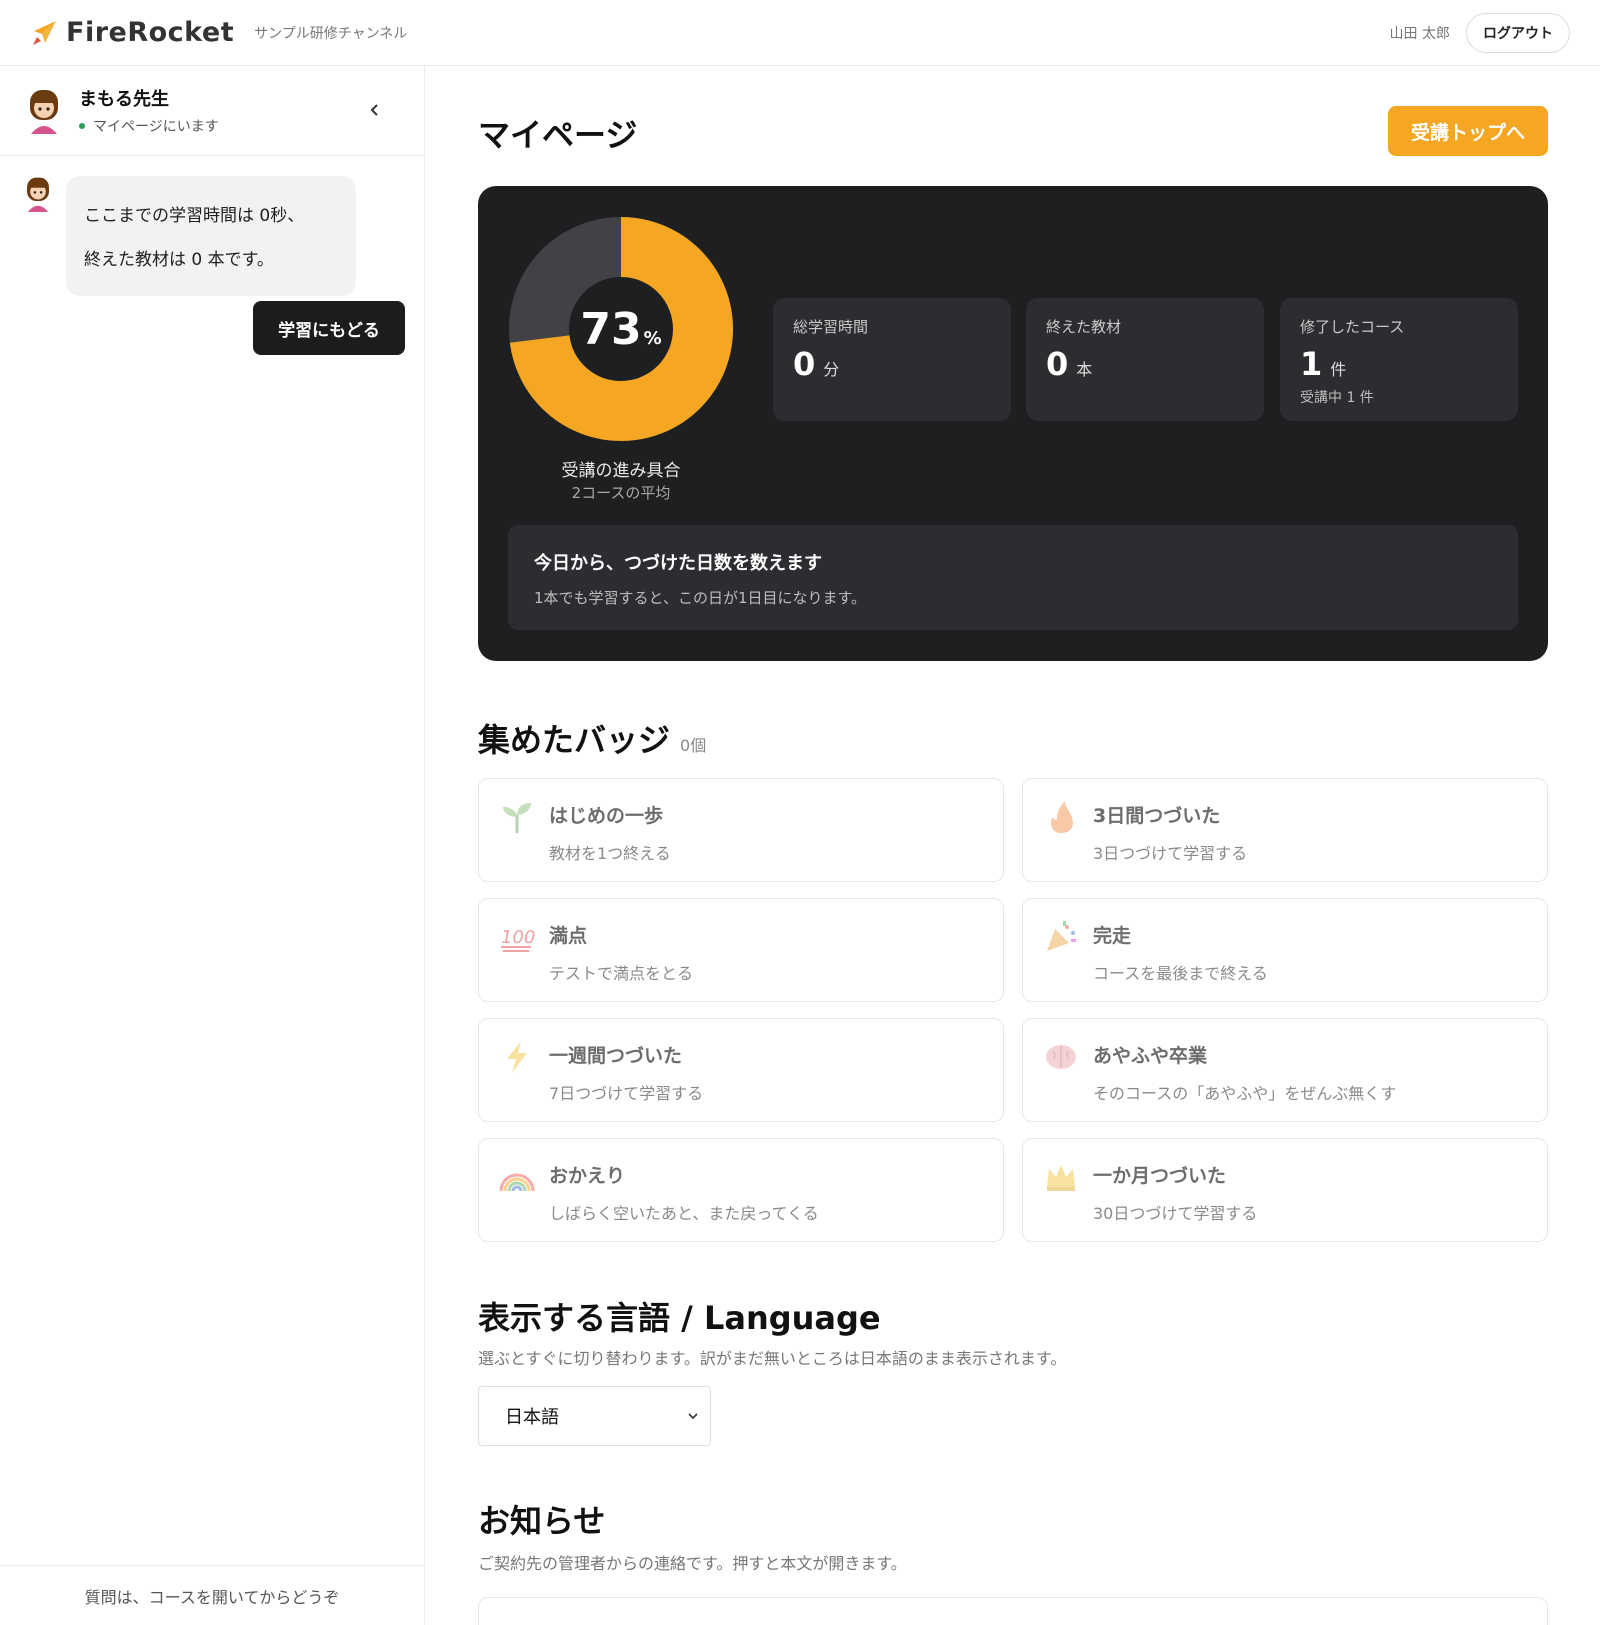 The width and height of the screenshot is (1600, 1625). I want to click on brain-icon, so click(1061, 1057).